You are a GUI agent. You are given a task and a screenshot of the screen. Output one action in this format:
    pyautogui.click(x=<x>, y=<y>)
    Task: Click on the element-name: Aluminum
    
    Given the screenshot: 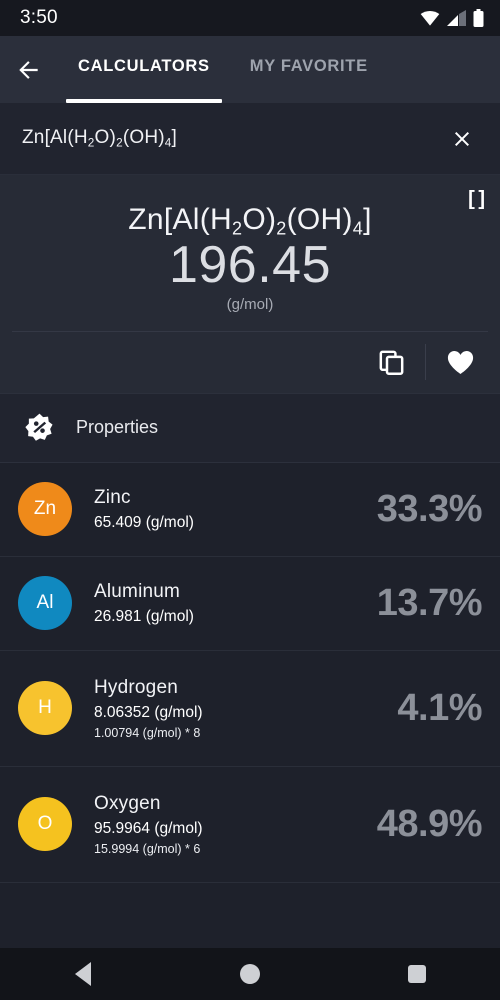 What is the action you would take?
    pyautogui.click(x=137, y=591)
    